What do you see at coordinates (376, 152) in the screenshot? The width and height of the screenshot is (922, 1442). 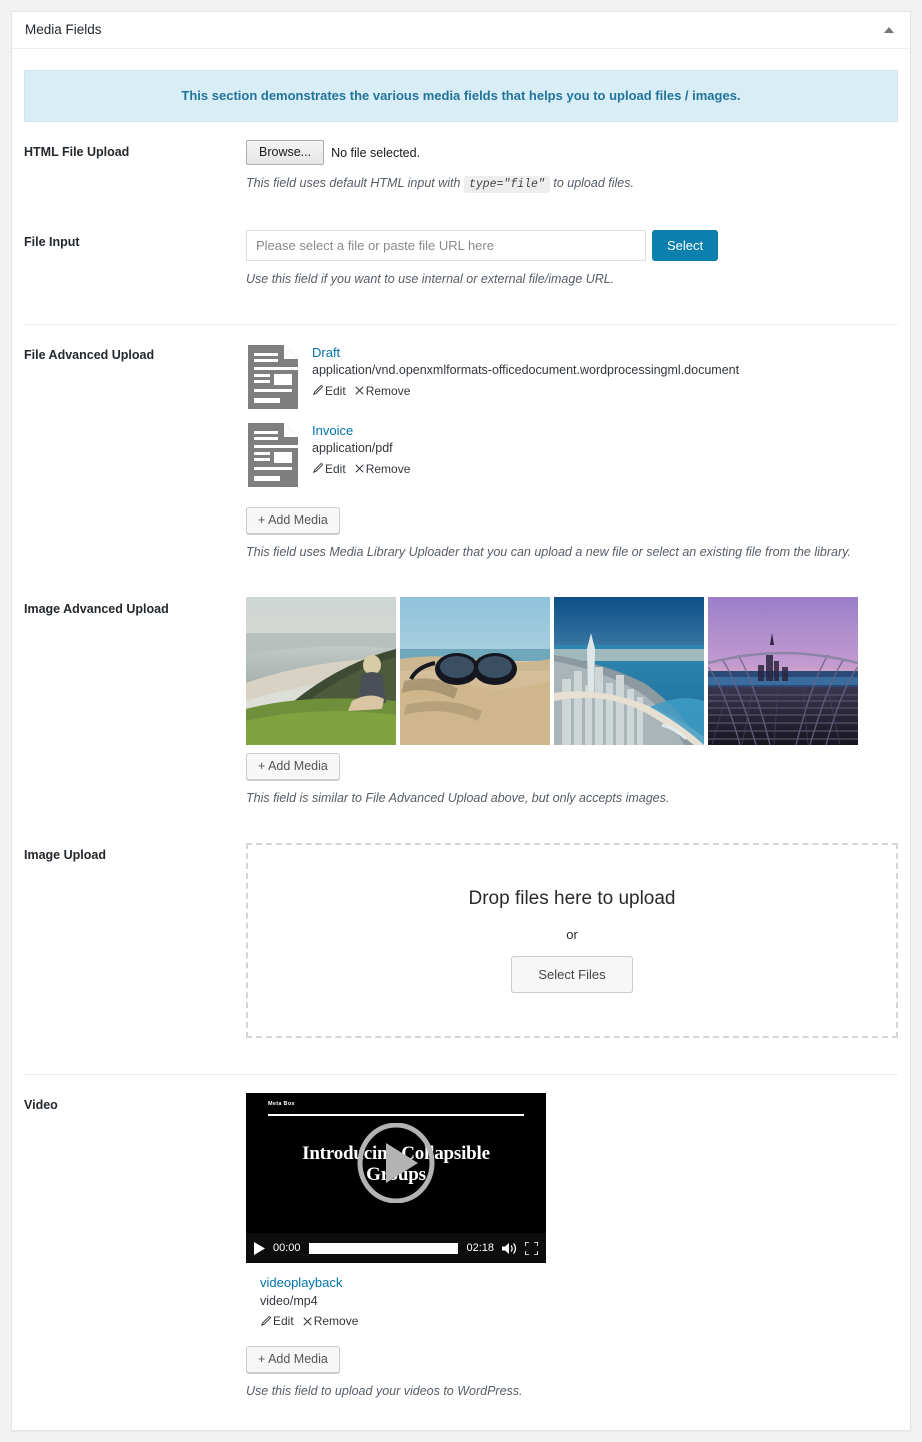 I see `no-file-selected-text: No file selected.` at bounding box center [376, 152].